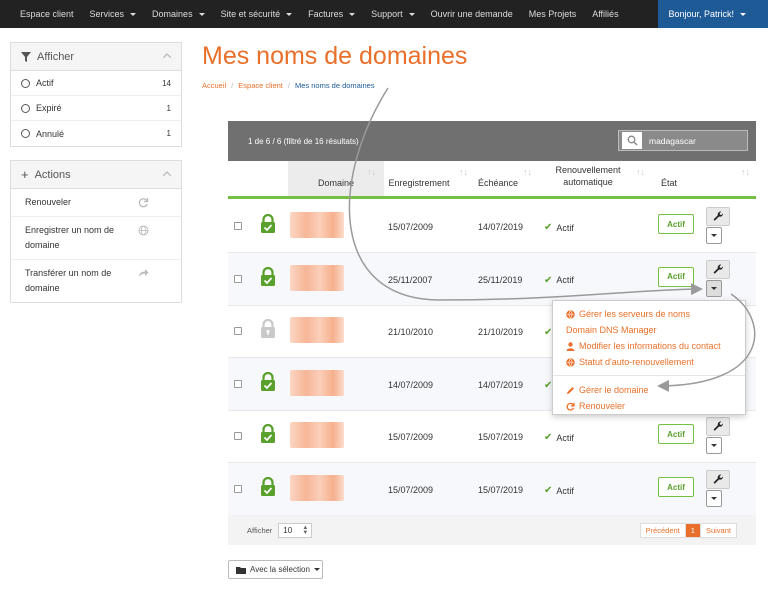 This screenshot has height=593, width=768. What do you see at coordinates (113, 14) in the screenshot?
I see `nav-item: Services` at bounding box center [113, 14].